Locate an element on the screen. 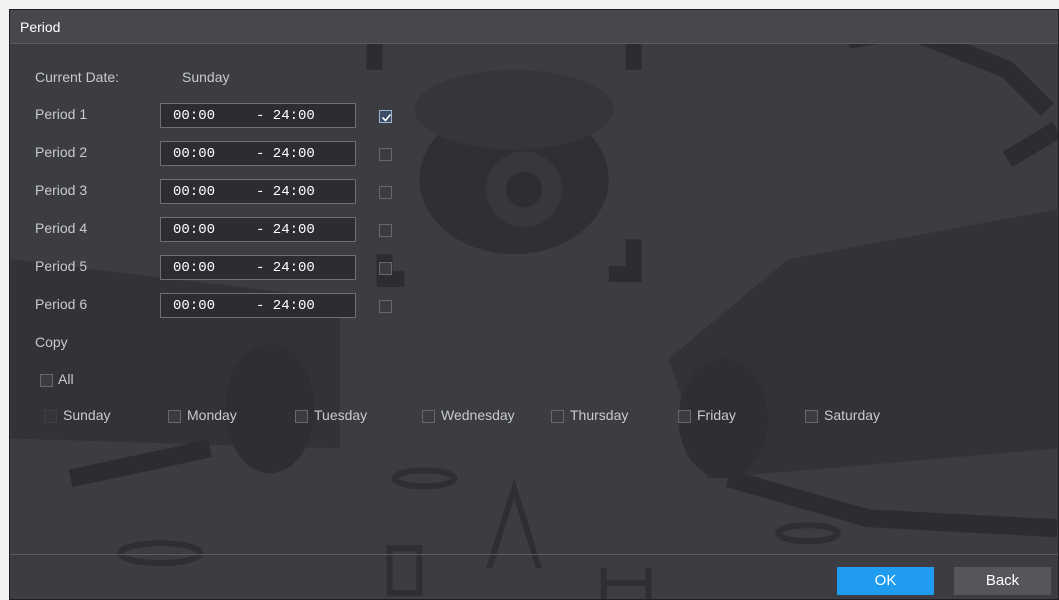 This screenshot has height=600, width=1059. day-label: Wednesday is located at coordinates (478, 415).